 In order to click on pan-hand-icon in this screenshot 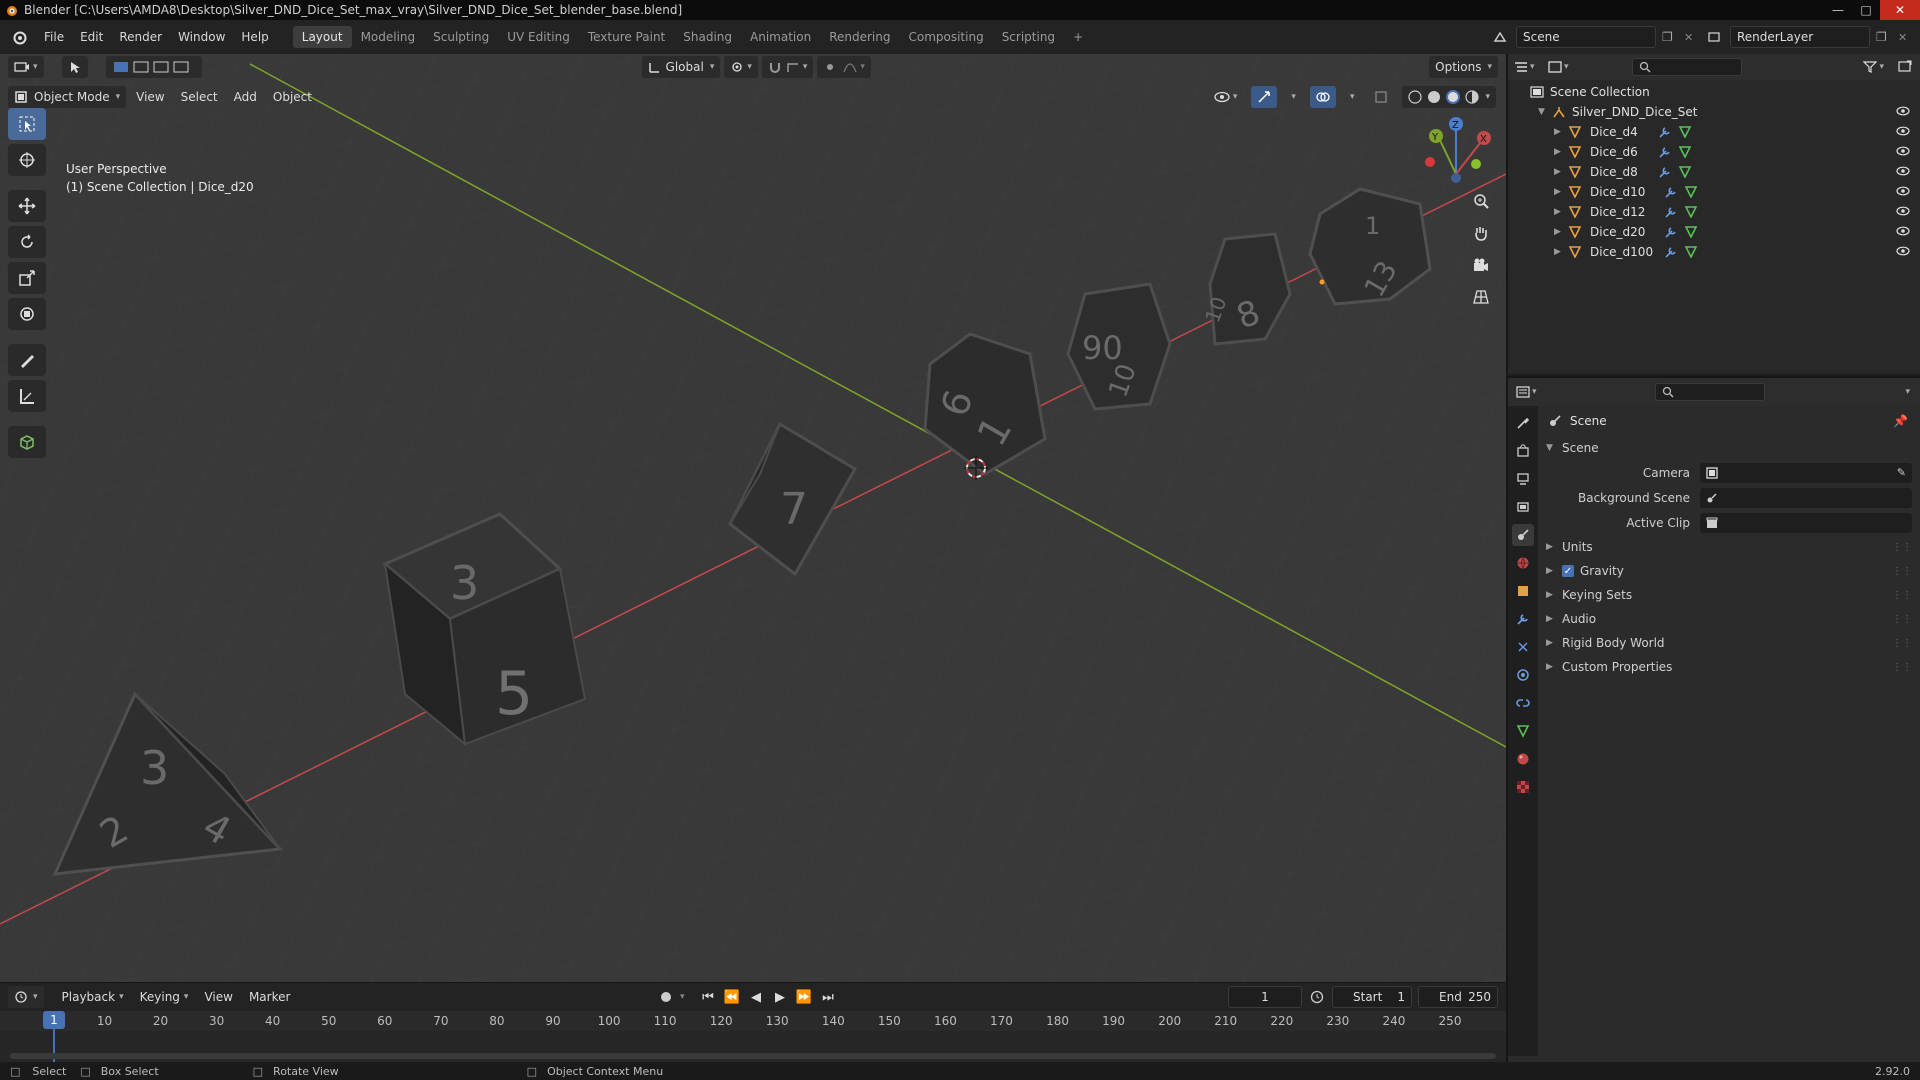, I will do `click(1481, 233)`.